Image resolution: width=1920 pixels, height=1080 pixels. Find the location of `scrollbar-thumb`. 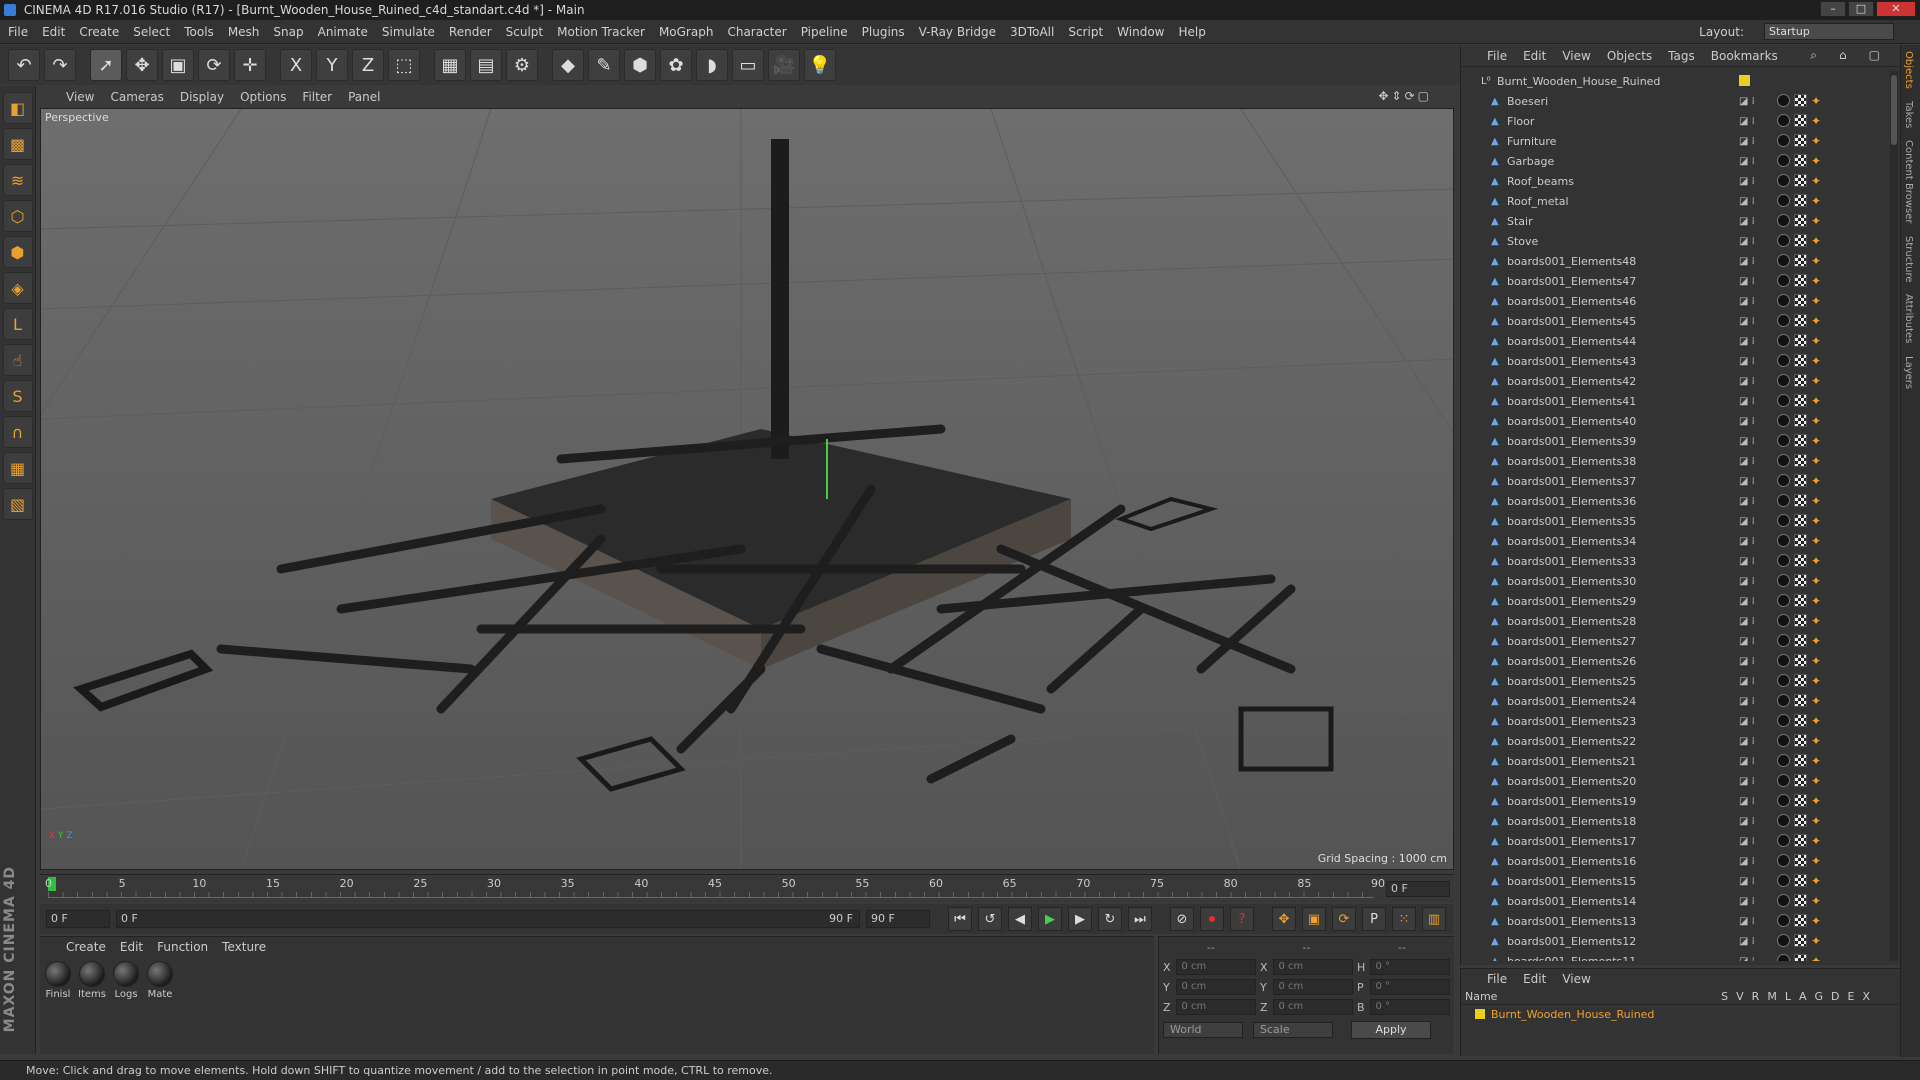

scrollbar-thumb is located at coordinates (1894, 110).